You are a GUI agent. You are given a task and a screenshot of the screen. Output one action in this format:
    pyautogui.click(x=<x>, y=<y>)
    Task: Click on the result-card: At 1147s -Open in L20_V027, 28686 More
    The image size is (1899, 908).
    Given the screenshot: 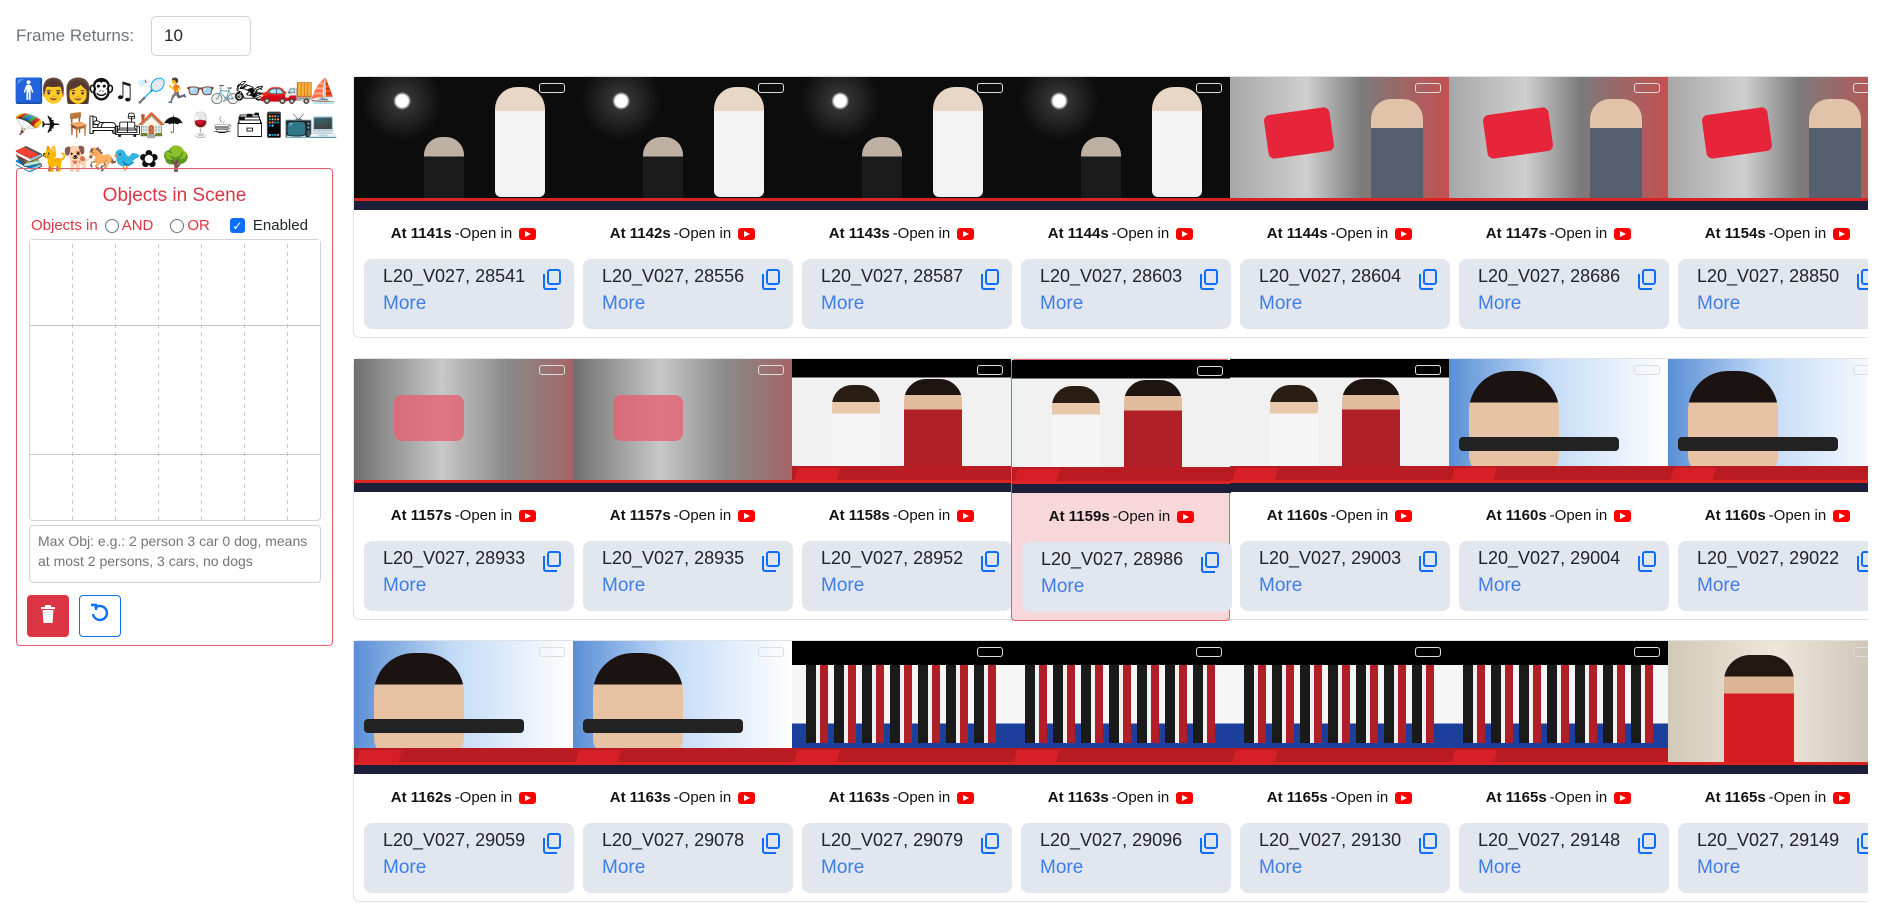 What is the action you would take?
    pyautogui.click(x=1559, y=208)
    